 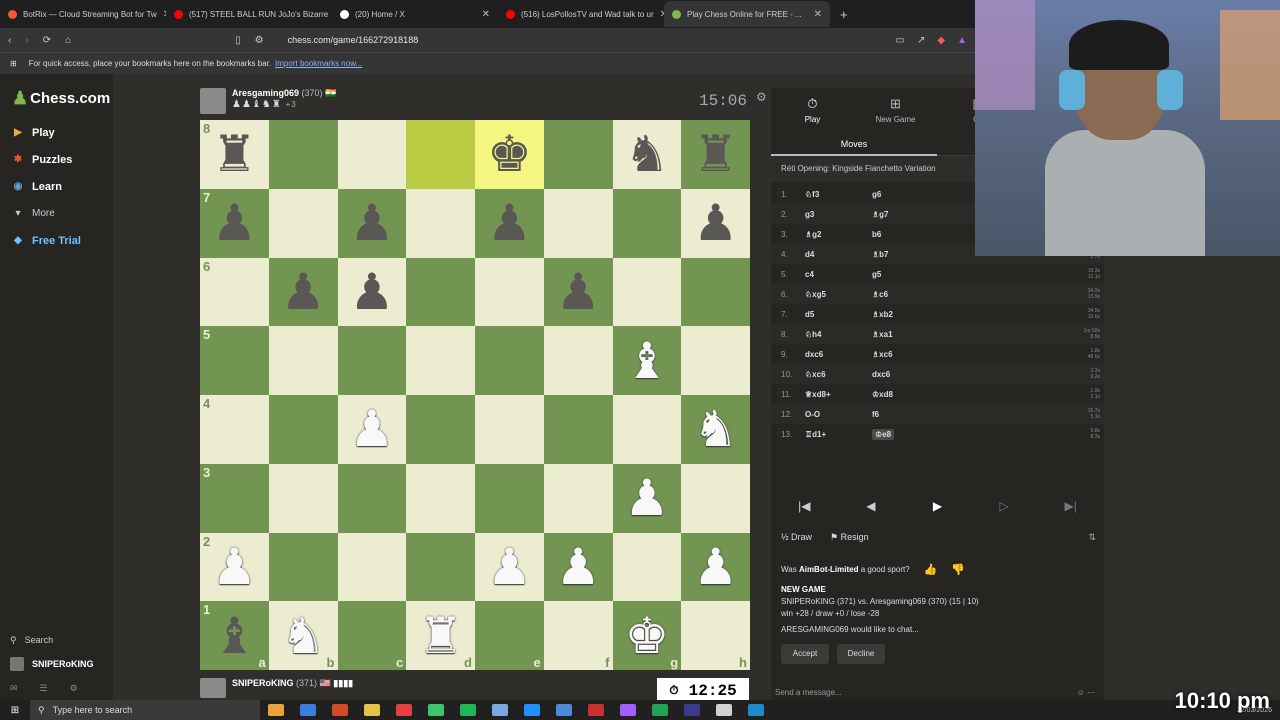 I want to click on square-g5: ♝, so click(x=647, y=360).